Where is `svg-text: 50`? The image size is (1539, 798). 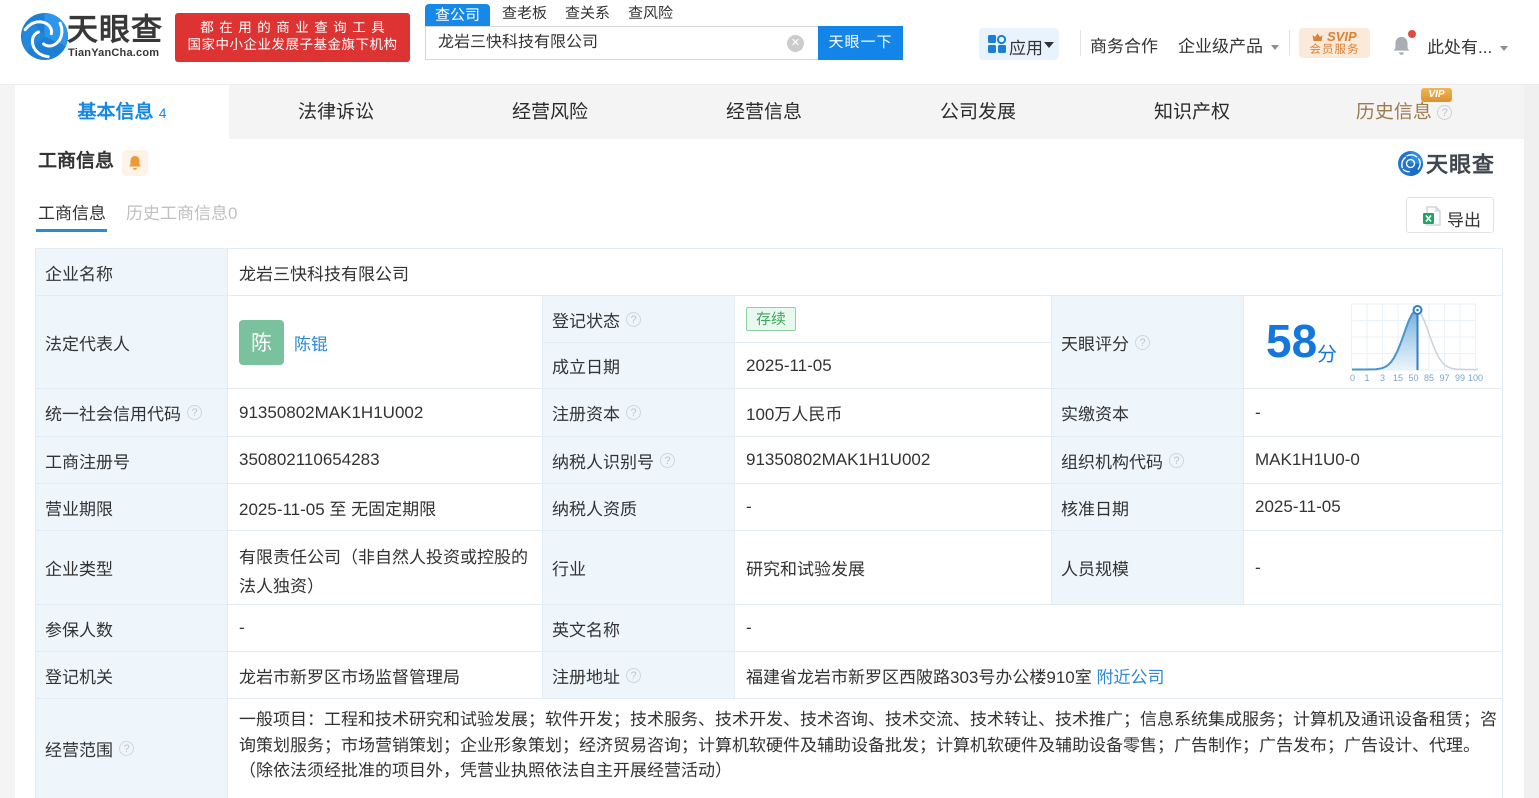 svg-text: 50 is located at coordinates (1413, 378).